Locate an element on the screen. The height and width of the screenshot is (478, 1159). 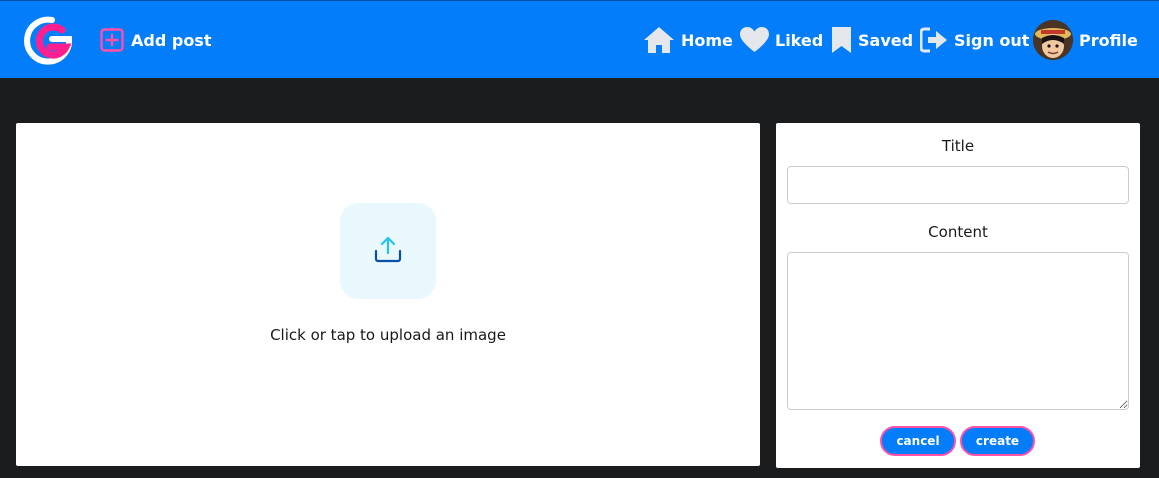
nav-saved: Saved is located at coordinates (872, 40).